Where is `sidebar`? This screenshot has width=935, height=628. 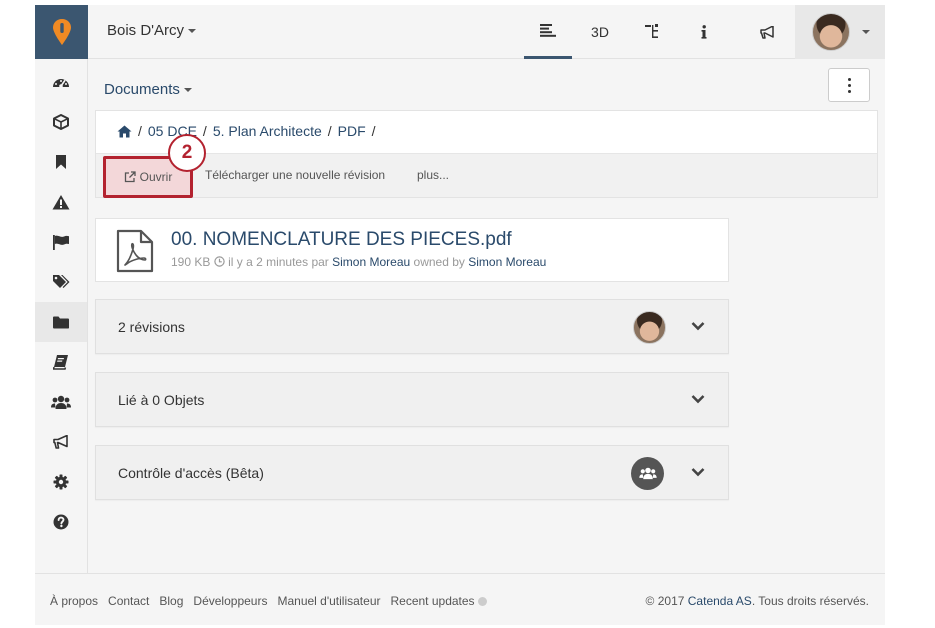
sidebar is located at coordinates (61, 316).